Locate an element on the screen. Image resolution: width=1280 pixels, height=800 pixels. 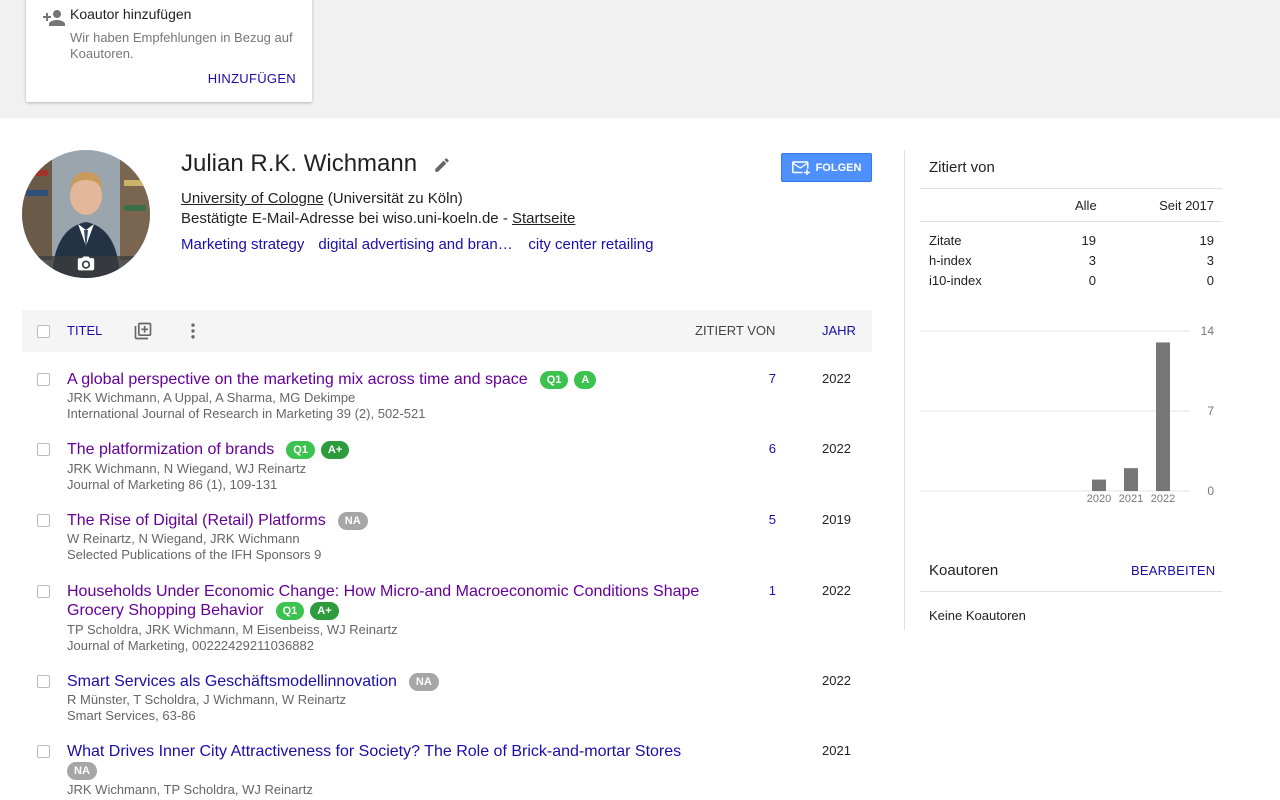
publication-year: 2021 is located at coordinates (836, 750).